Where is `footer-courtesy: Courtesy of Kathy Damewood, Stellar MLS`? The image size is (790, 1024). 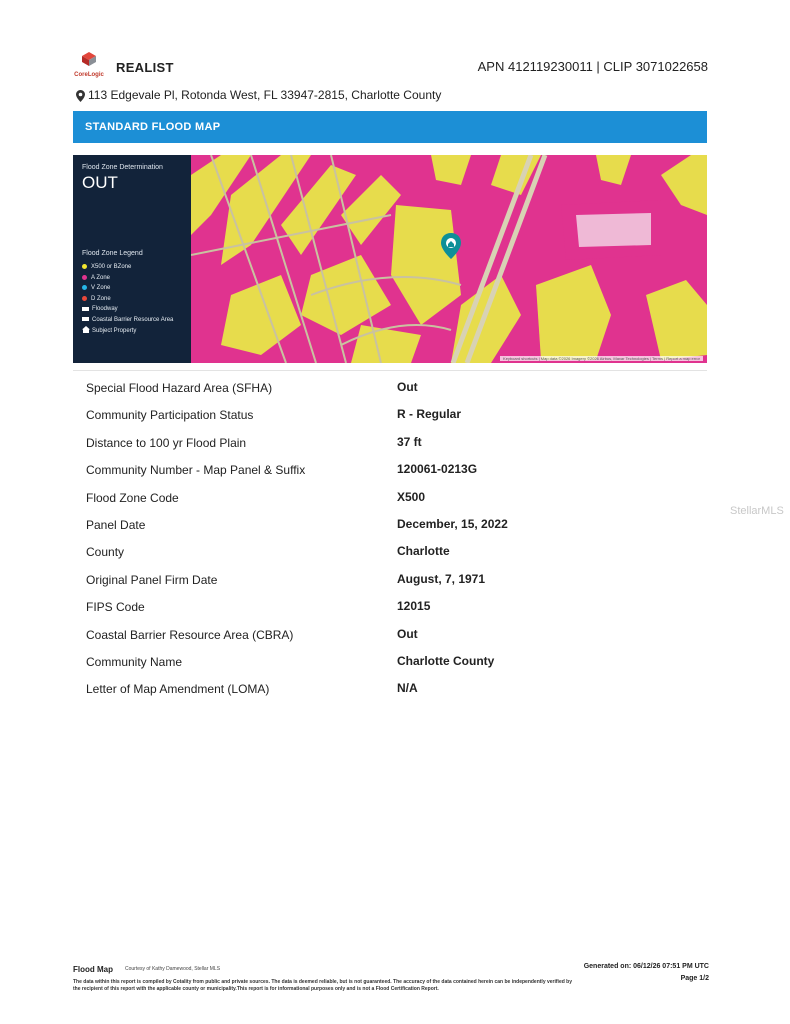
footer-courtesy: Courtesy of Kathy Damewood, Stellar MLS is located at coordinates (173, 969).